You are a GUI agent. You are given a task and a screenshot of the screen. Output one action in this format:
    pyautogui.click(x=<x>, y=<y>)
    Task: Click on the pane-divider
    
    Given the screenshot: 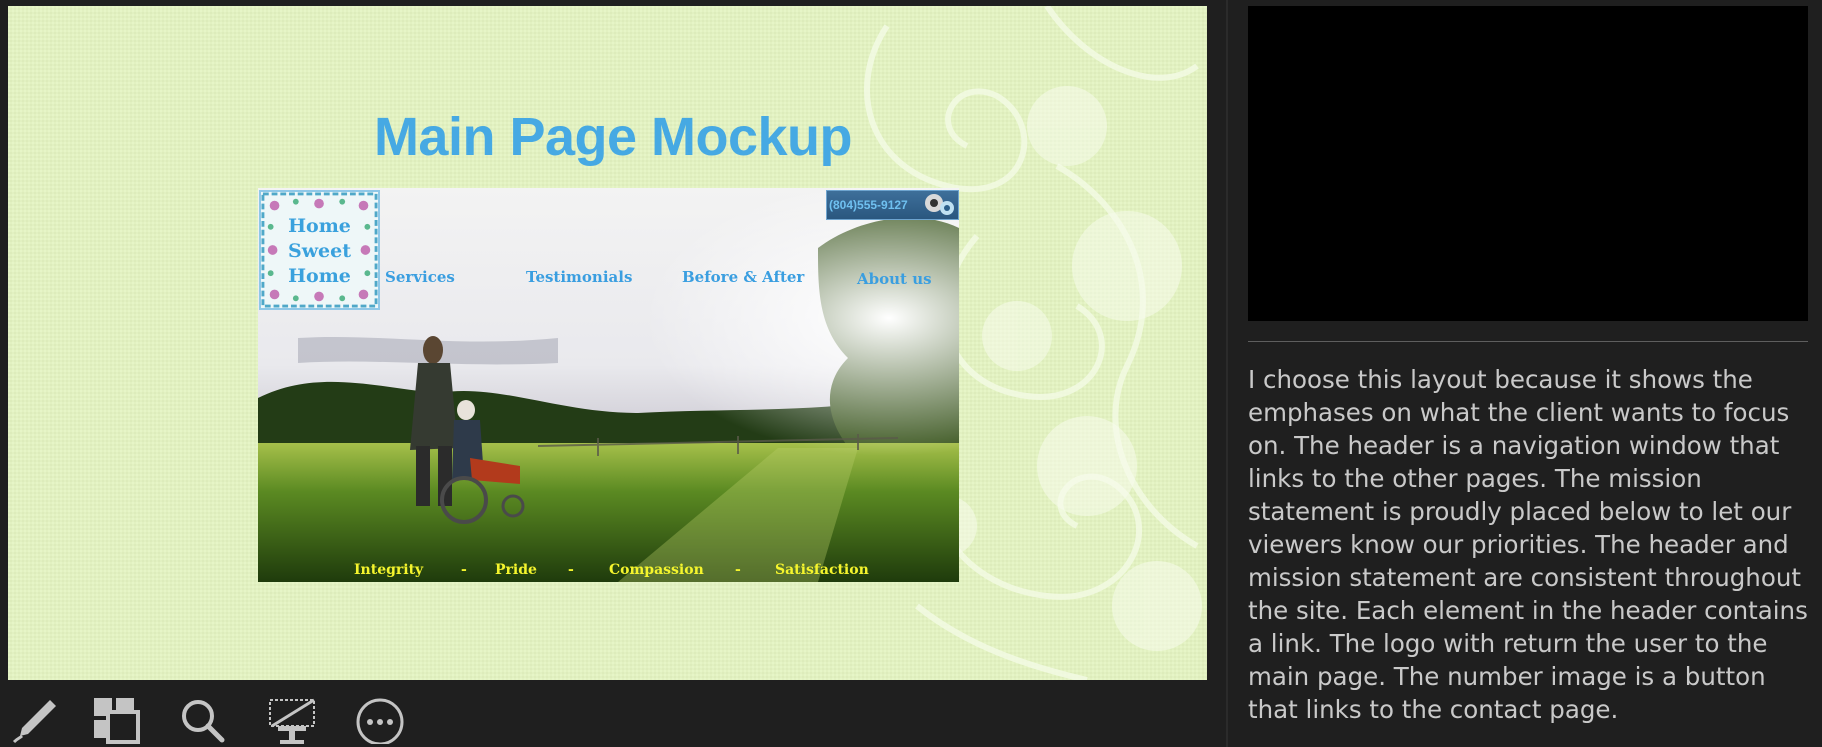 What is the action you would take?
    pyautogui.click(x=1227, y=373)
    